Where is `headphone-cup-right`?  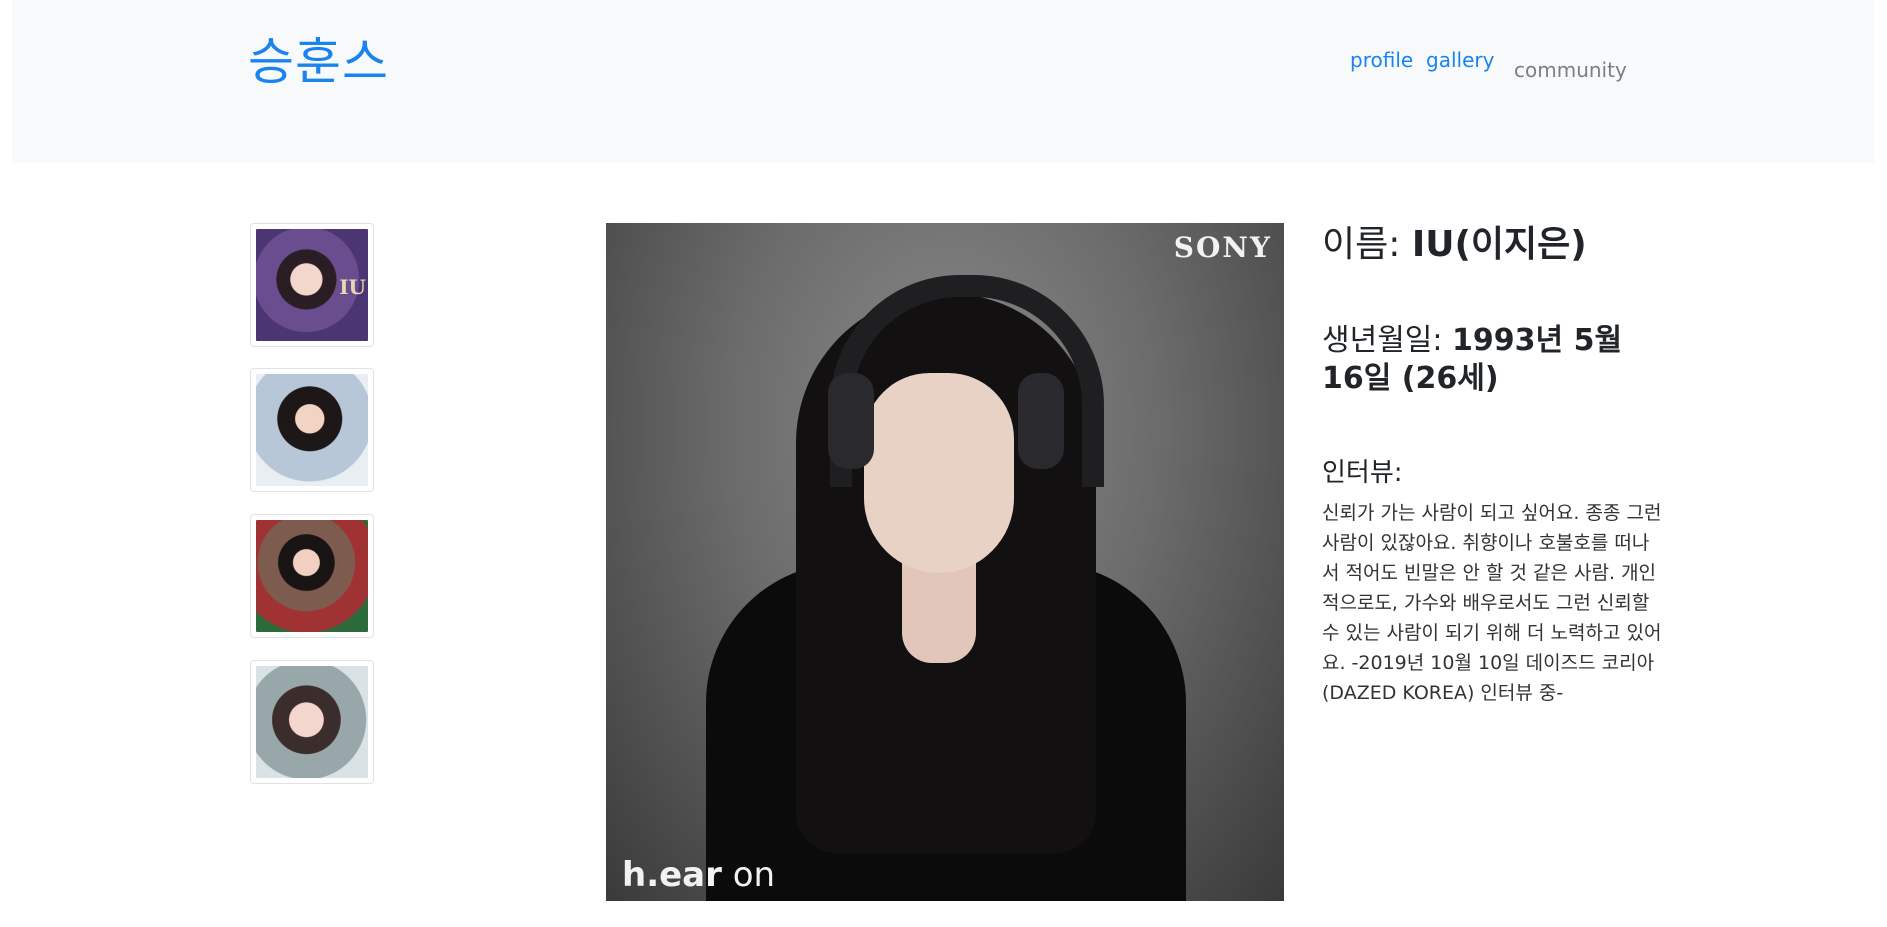
headphone-cup-right is located at coordinates (1041, 421).